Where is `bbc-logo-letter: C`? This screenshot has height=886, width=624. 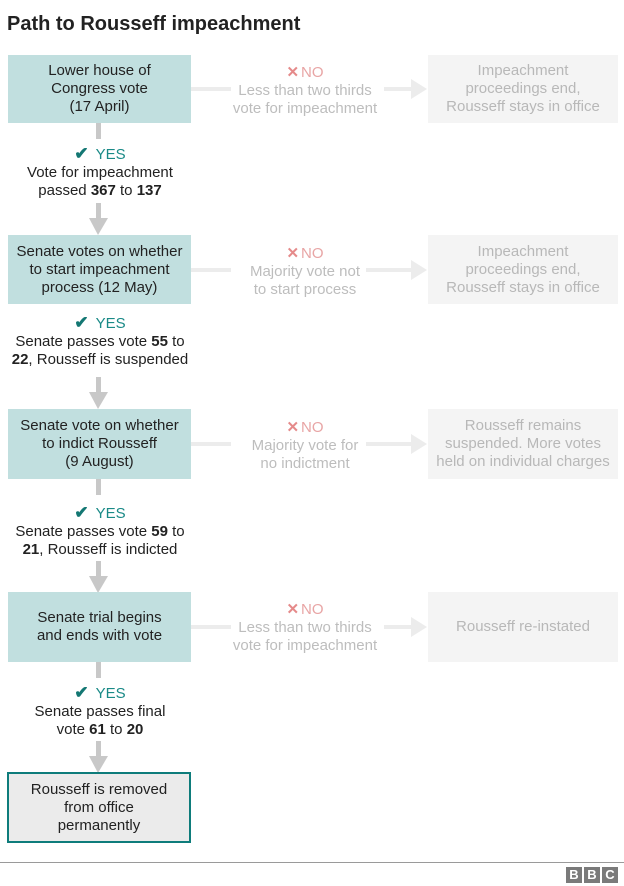 bbc-logo-letter: C is located at coordinates (610, 875).